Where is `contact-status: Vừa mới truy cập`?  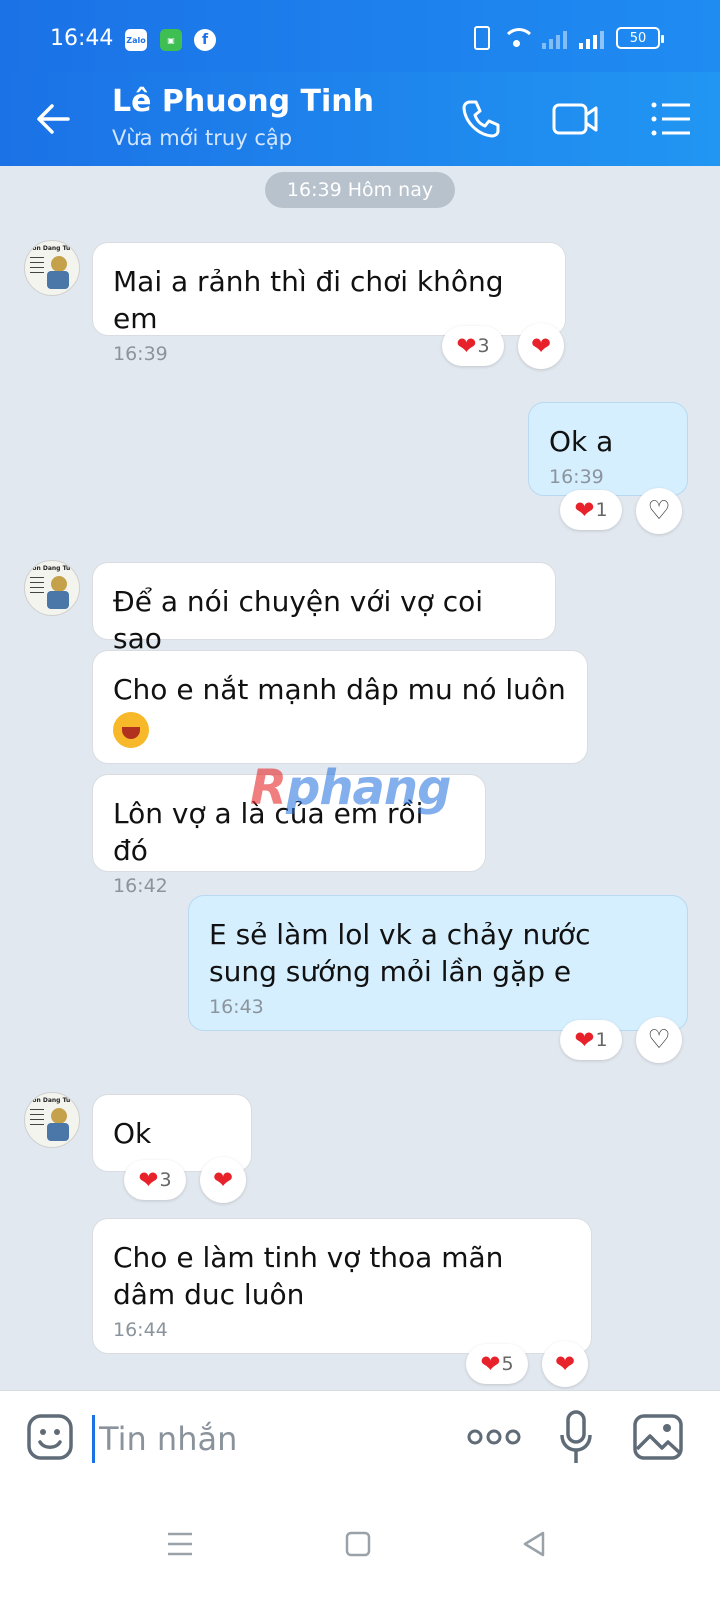
contact-status: Vừa mới truy cập is located at coordinates (202, 138).